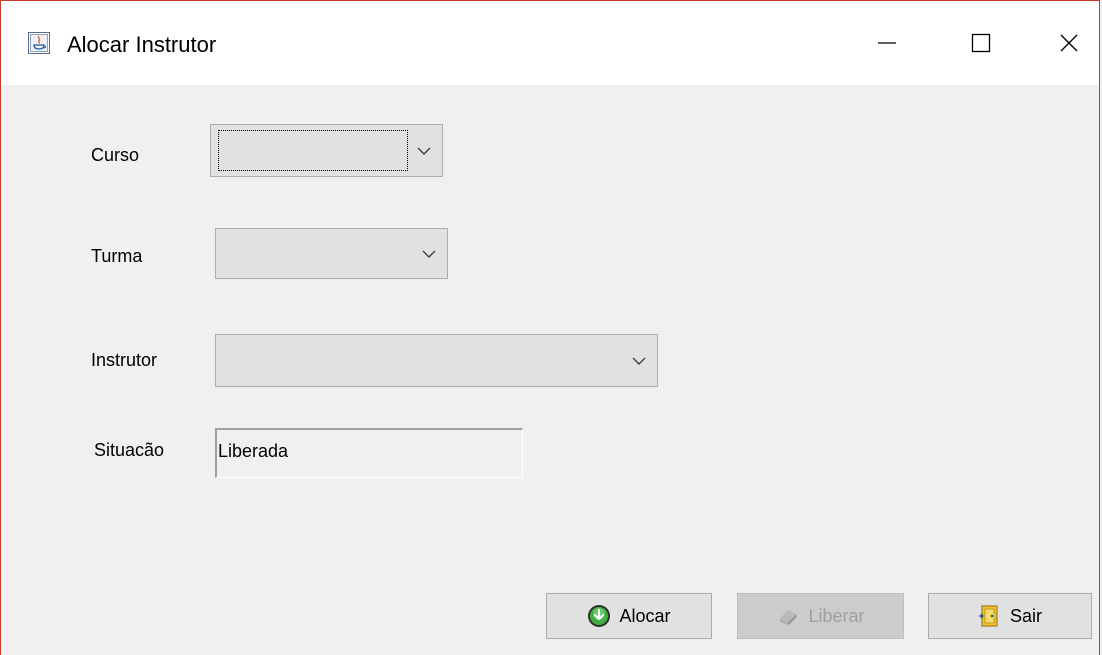 The image size is (1102, 655). Describe the element at coordinates (115, 155) in the screenshot. I see `curso-label: Curso` at that location.